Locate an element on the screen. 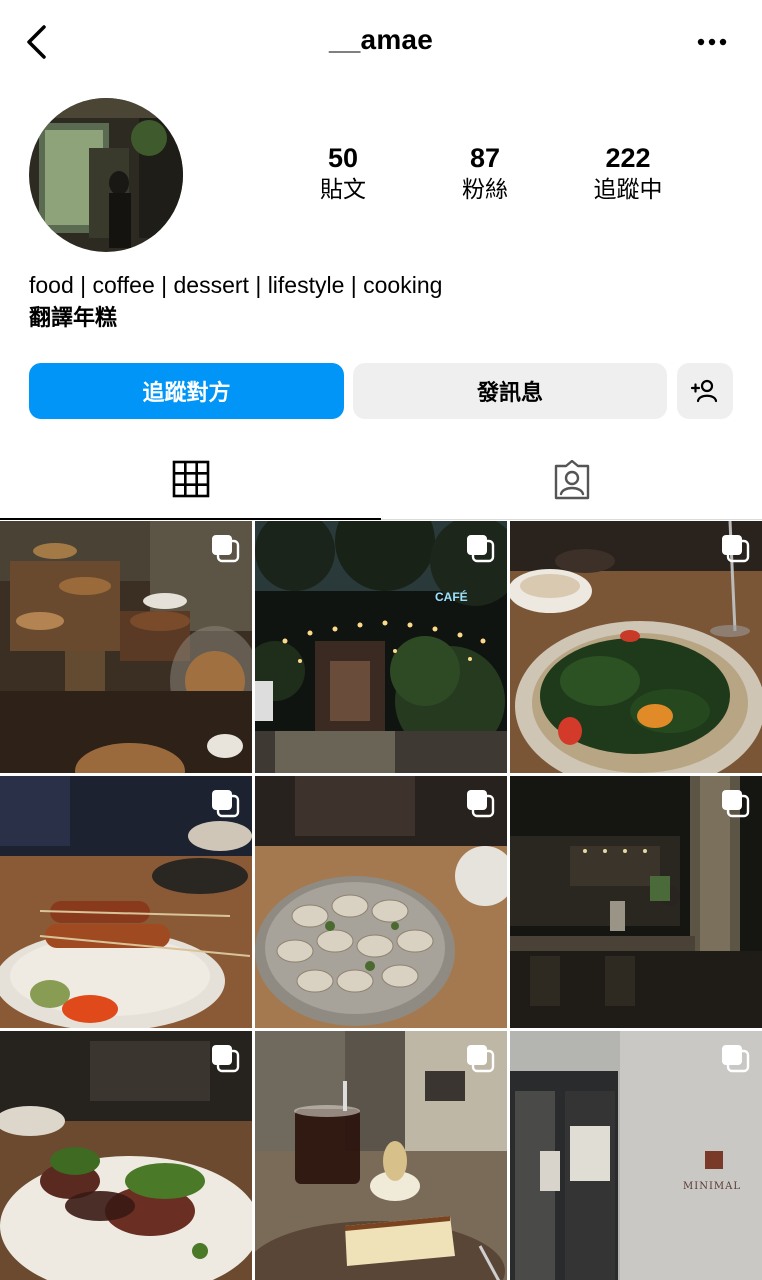 Image resolution: width=762 pixels, height=1280 pixels. profile-stats: 50 貼文 87 粉絲 222 追蹤中 is located at coordinates (485, 177).